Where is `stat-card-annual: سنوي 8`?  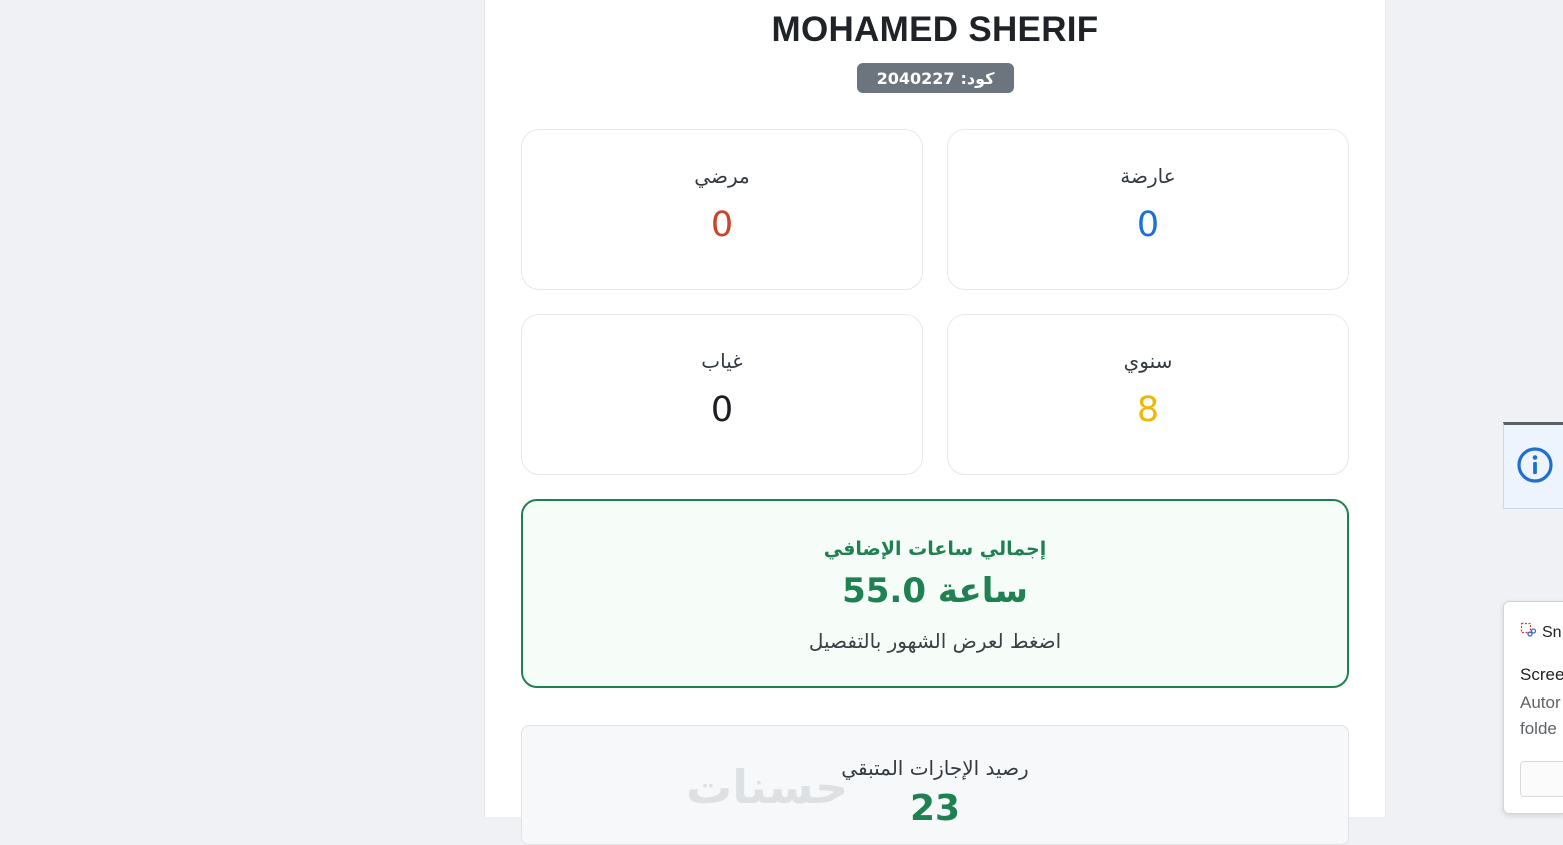 stat-card-annual: سنوي 8 is located at coordinates (1148, 394).